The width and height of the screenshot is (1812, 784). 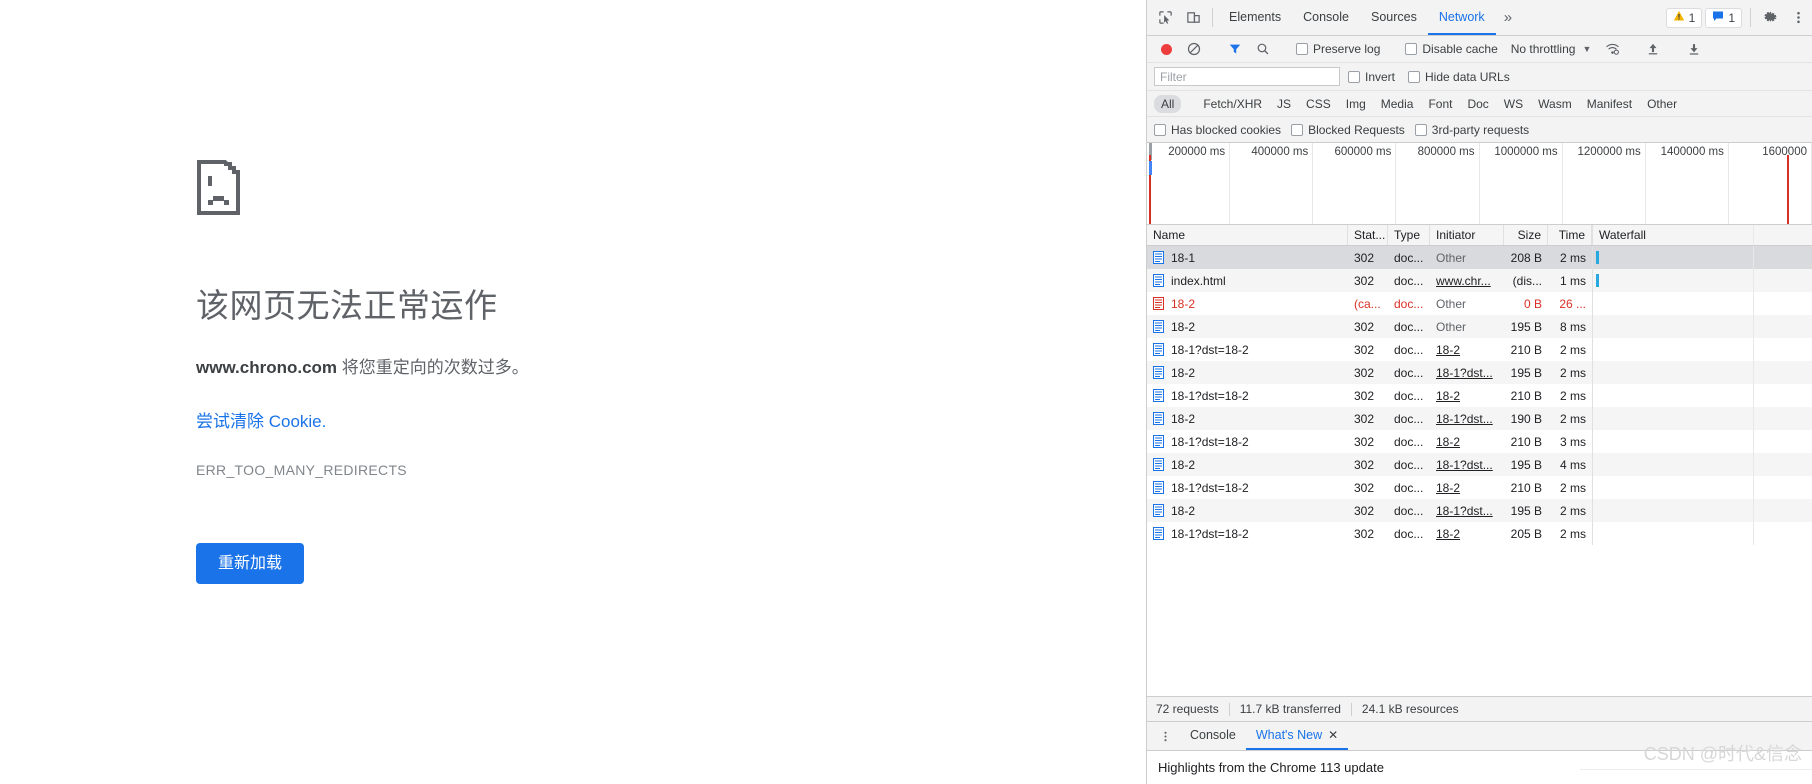 I want to click on upload-arrow-icon, so click(x=1653, y=49).